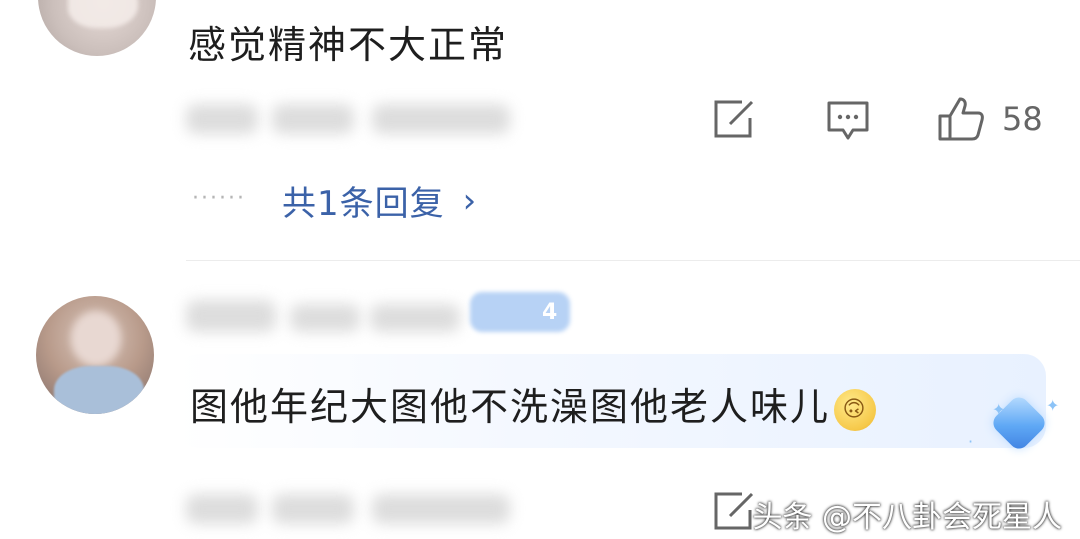 This screenshot has width=1080, height=539. Describe the element at coordinates (510, 407) in the screenshot. I see `comment-text-content: 图他年纪大图他不洗澡图他老人味儿` at that location.